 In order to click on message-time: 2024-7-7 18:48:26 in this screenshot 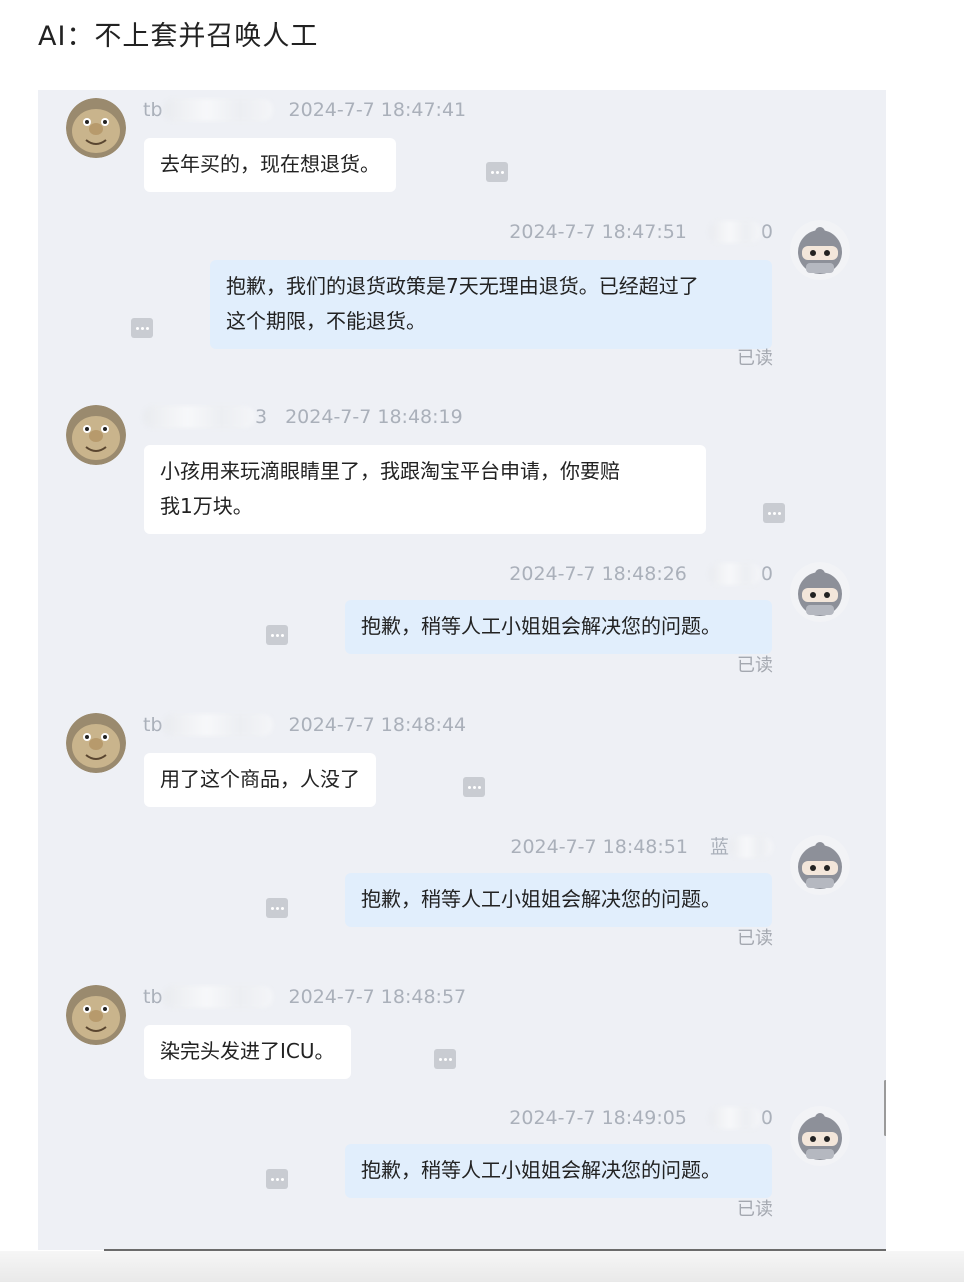, I will do `click(598, 574)`.